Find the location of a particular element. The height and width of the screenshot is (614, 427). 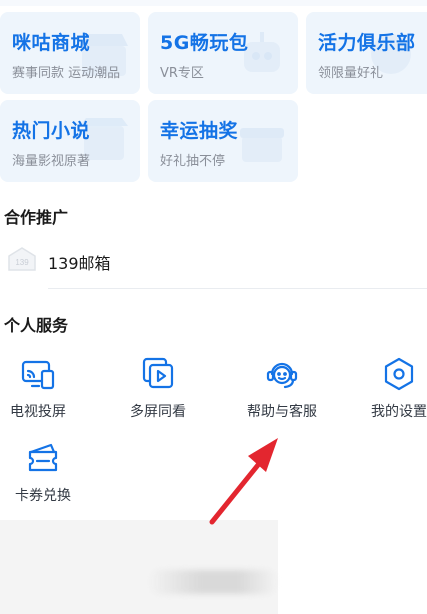

service-label: 我的设置 is located at coordinates (399, 412).